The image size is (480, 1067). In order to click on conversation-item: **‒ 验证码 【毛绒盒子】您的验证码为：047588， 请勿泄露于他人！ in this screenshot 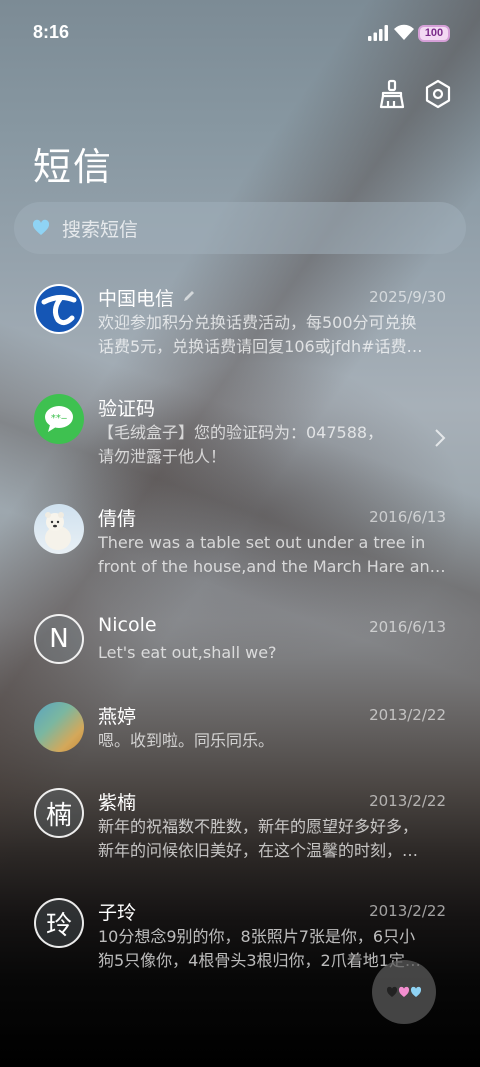, I will do `click(240, 438)`.